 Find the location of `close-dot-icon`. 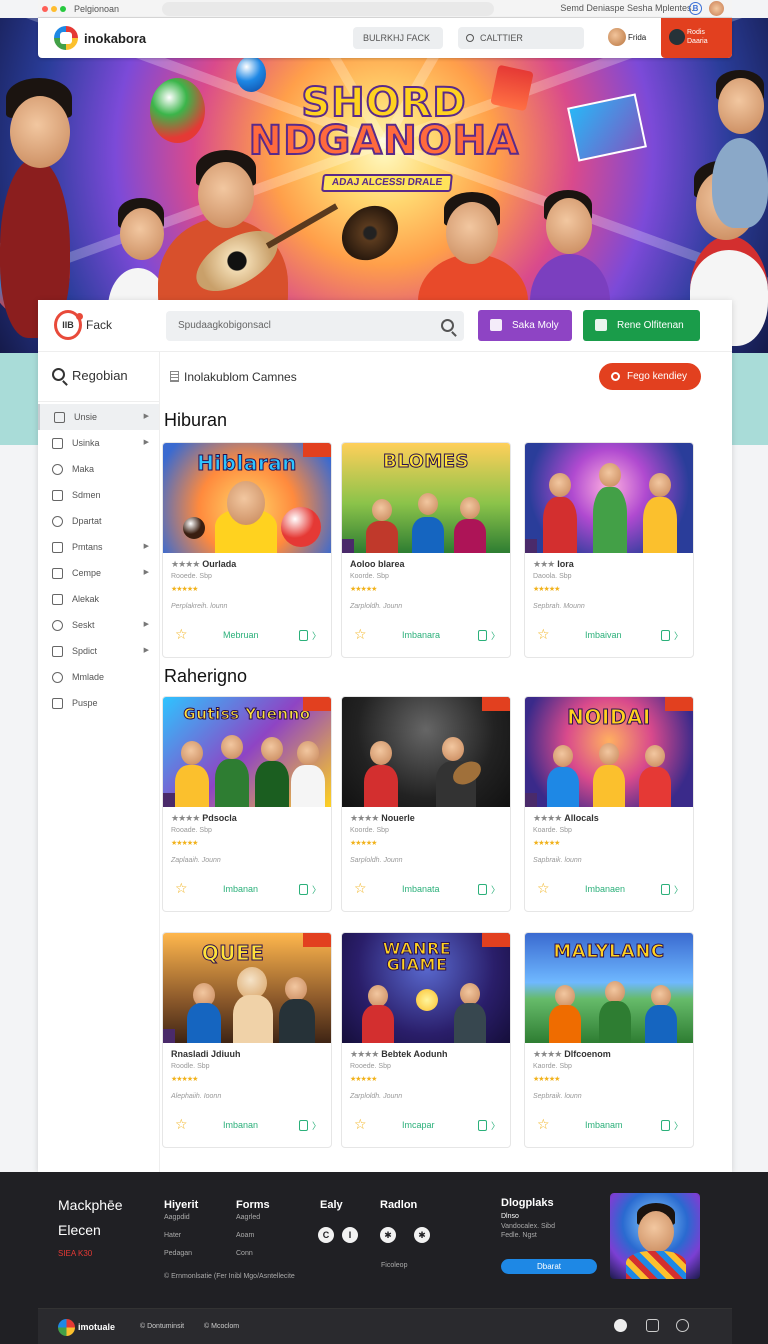

close-dot-icon is located at coordinates (45, 8).